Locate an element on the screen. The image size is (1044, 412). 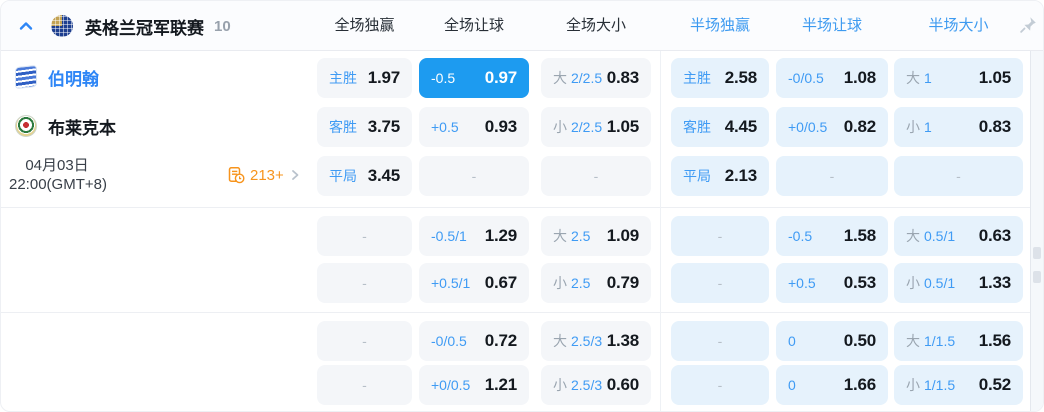
odds-value: 0.83 is located at coordinates (622, 77).